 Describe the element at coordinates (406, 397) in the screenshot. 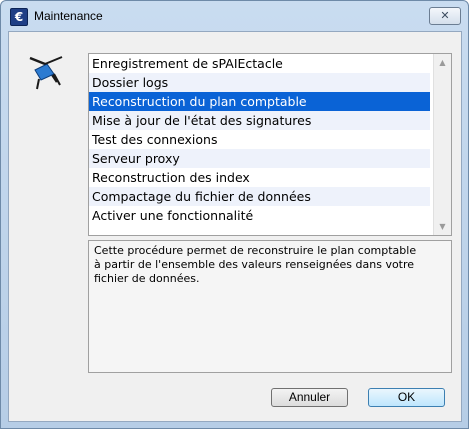

I see `ok-button: OK` at that location.